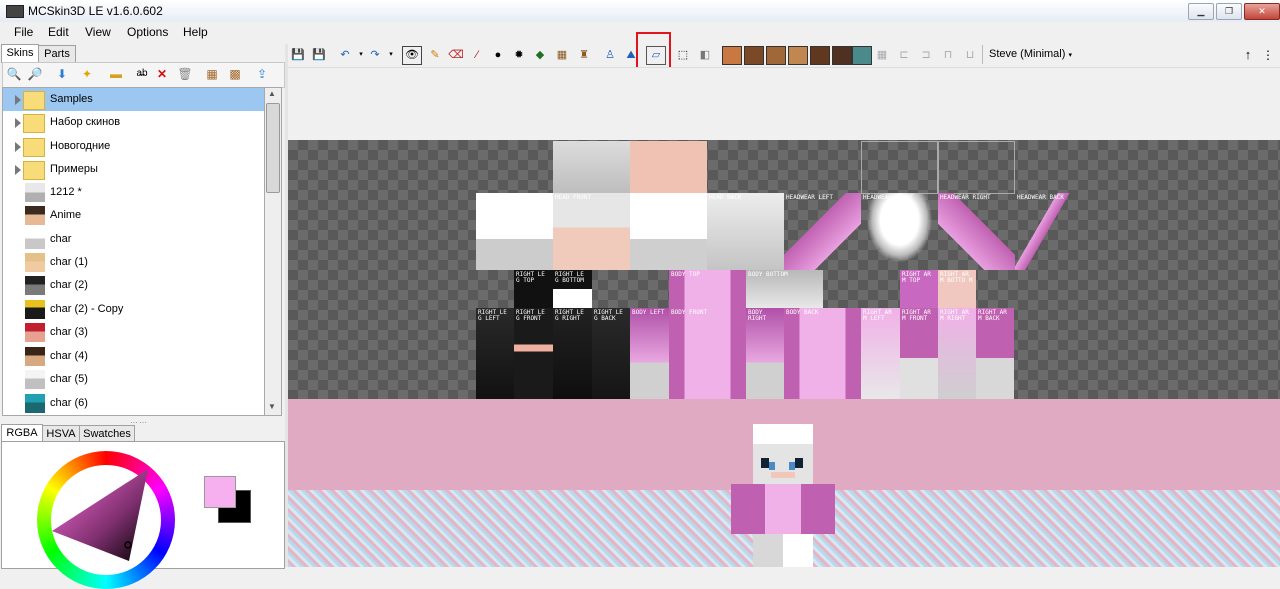  Describe the element at coordinates (57, 54) in the screenshot. I see `tab-parts: Parts` at that location.